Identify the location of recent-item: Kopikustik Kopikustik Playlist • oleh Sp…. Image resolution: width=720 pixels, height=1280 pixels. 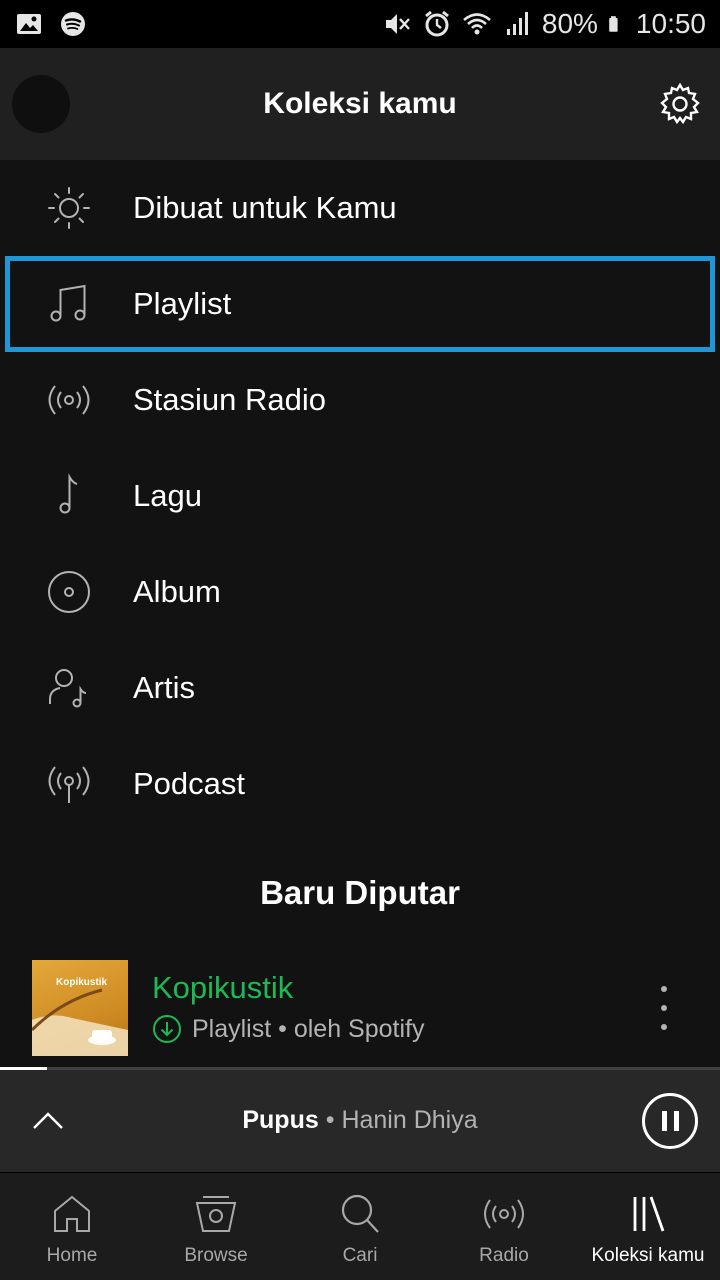
(360, 1008).